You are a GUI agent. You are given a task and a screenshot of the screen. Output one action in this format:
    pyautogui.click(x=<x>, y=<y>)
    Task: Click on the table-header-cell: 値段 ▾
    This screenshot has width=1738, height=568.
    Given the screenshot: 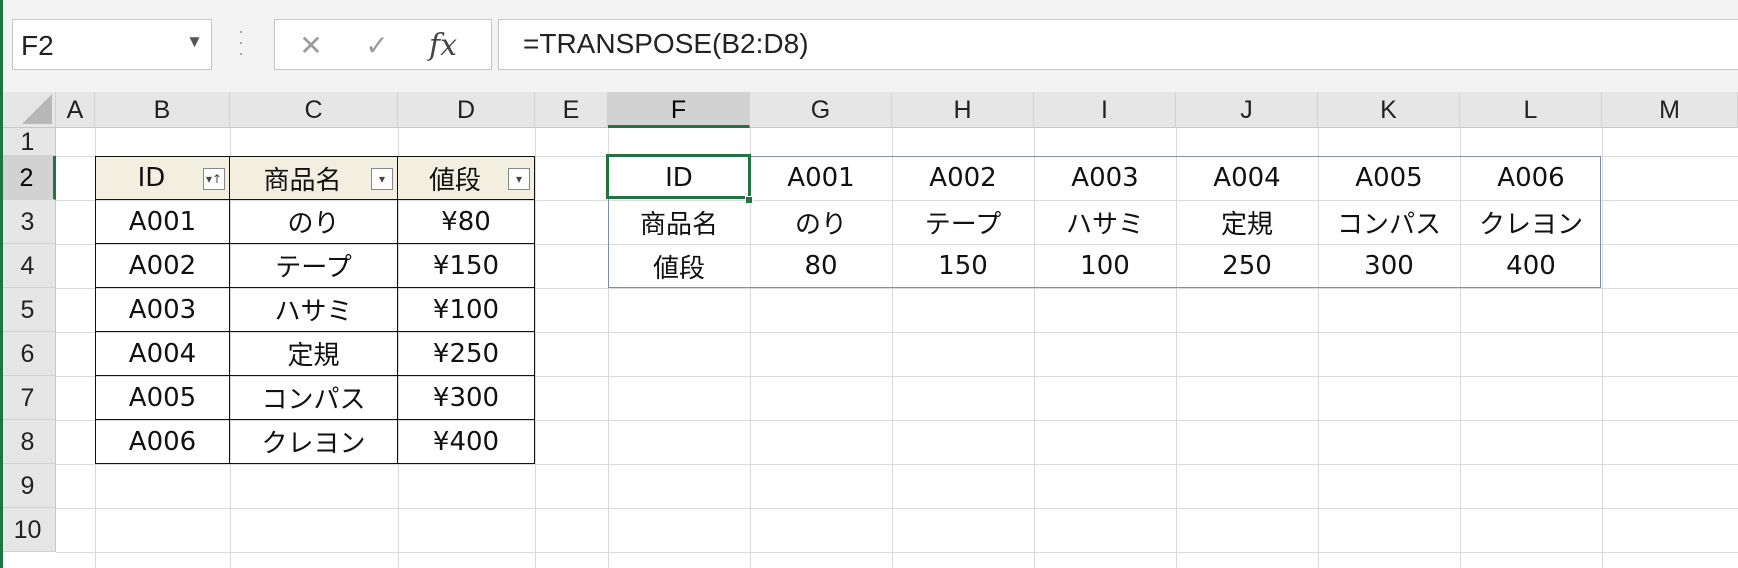 What is the action you would take?
    pyautogui.click(x=466, y=178)
    